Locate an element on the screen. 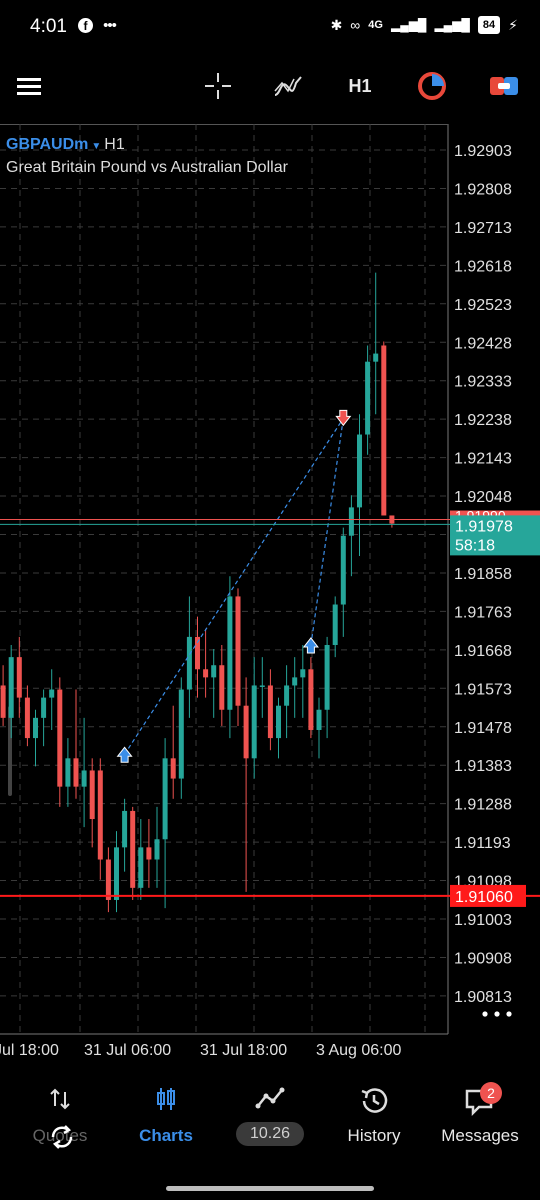 This screenshot has height=1200, width=540. sell-arrow-icon is located at coordinates (343, 418).